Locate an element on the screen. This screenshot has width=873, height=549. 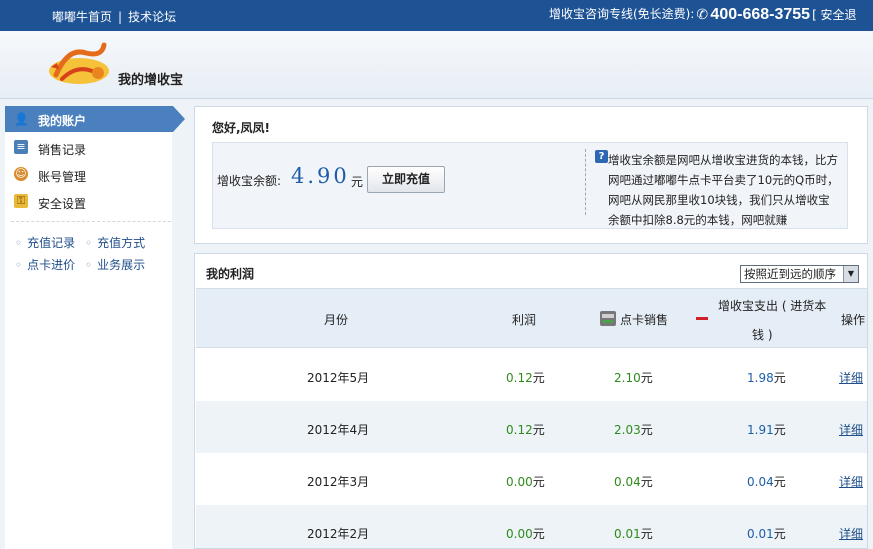
cash-register-icon is located at coordinates (608, 318).